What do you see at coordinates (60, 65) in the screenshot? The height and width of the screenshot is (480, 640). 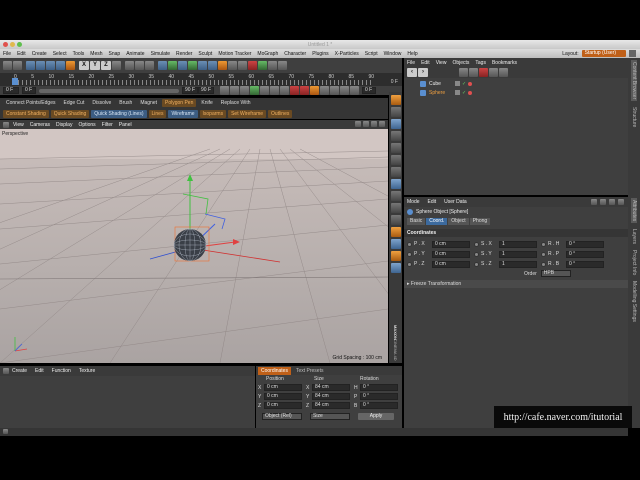 I see `rotate-icon` at bounding box center [60, 65].